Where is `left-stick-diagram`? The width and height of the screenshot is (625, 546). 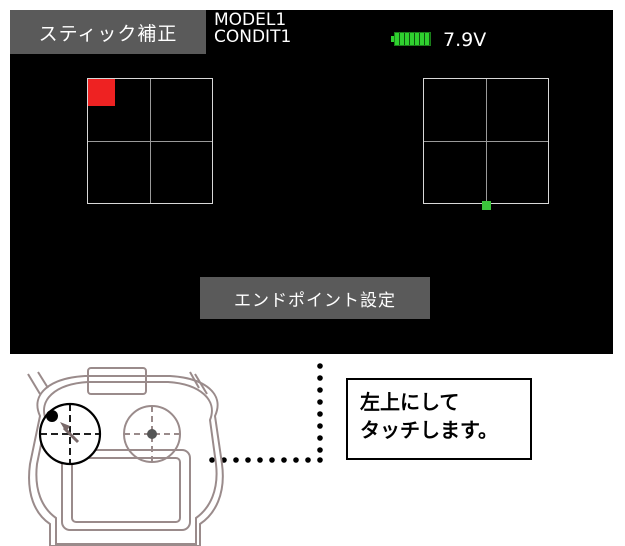
left-stick-diagram is located at coordinates (70, 434).